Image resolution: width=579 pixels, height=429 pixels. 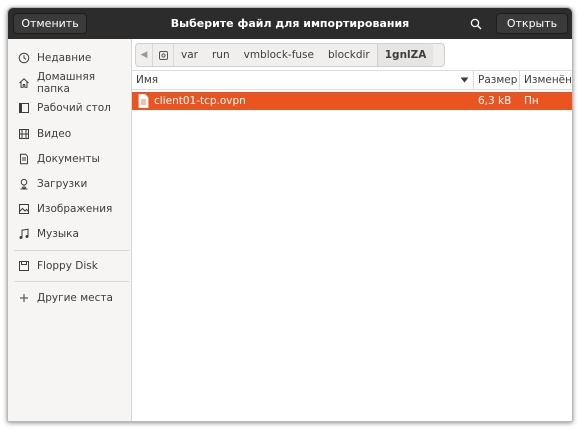 I want to click on sidebar-item-other-locations: Другие места, so click(x=69, y=298).